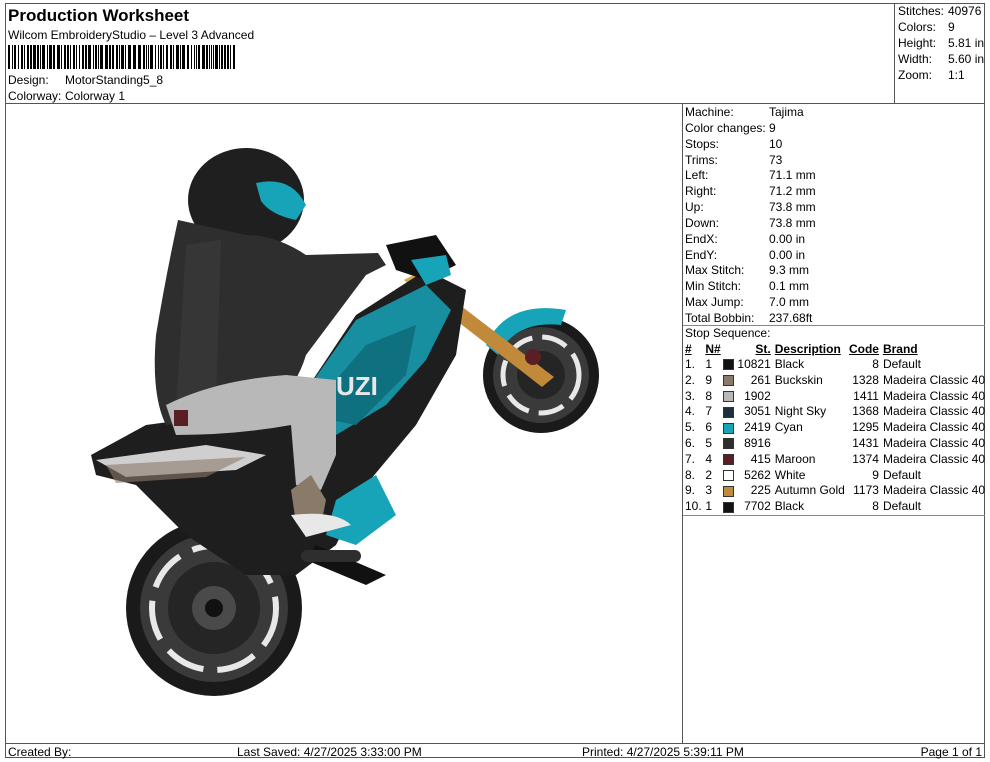 This screenshot has width=990, height=762. I want to click on table-row: 9. 3 225 Autumn Gold 1173 Madeira Classic 40, so click(834, 491).